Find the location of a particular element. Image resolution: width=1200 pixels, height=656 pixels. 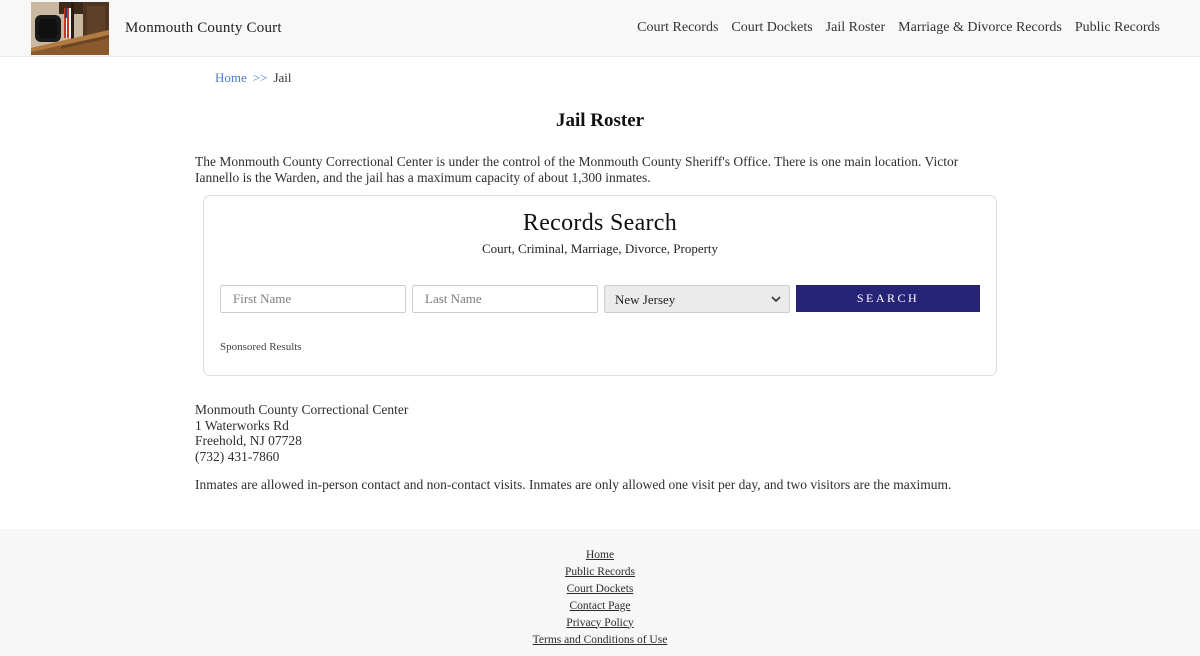

footer-link-court-dockets: Court Dockets is located at coordinates (600, 589).